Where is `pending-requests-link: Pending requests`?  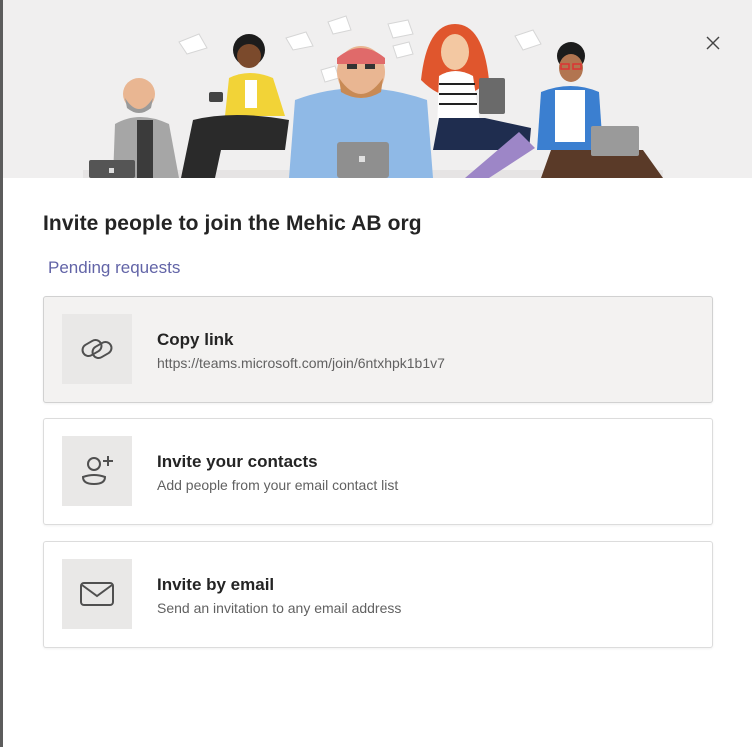 pending-requests-link: Pending requests is located at coordinates (114, 268).